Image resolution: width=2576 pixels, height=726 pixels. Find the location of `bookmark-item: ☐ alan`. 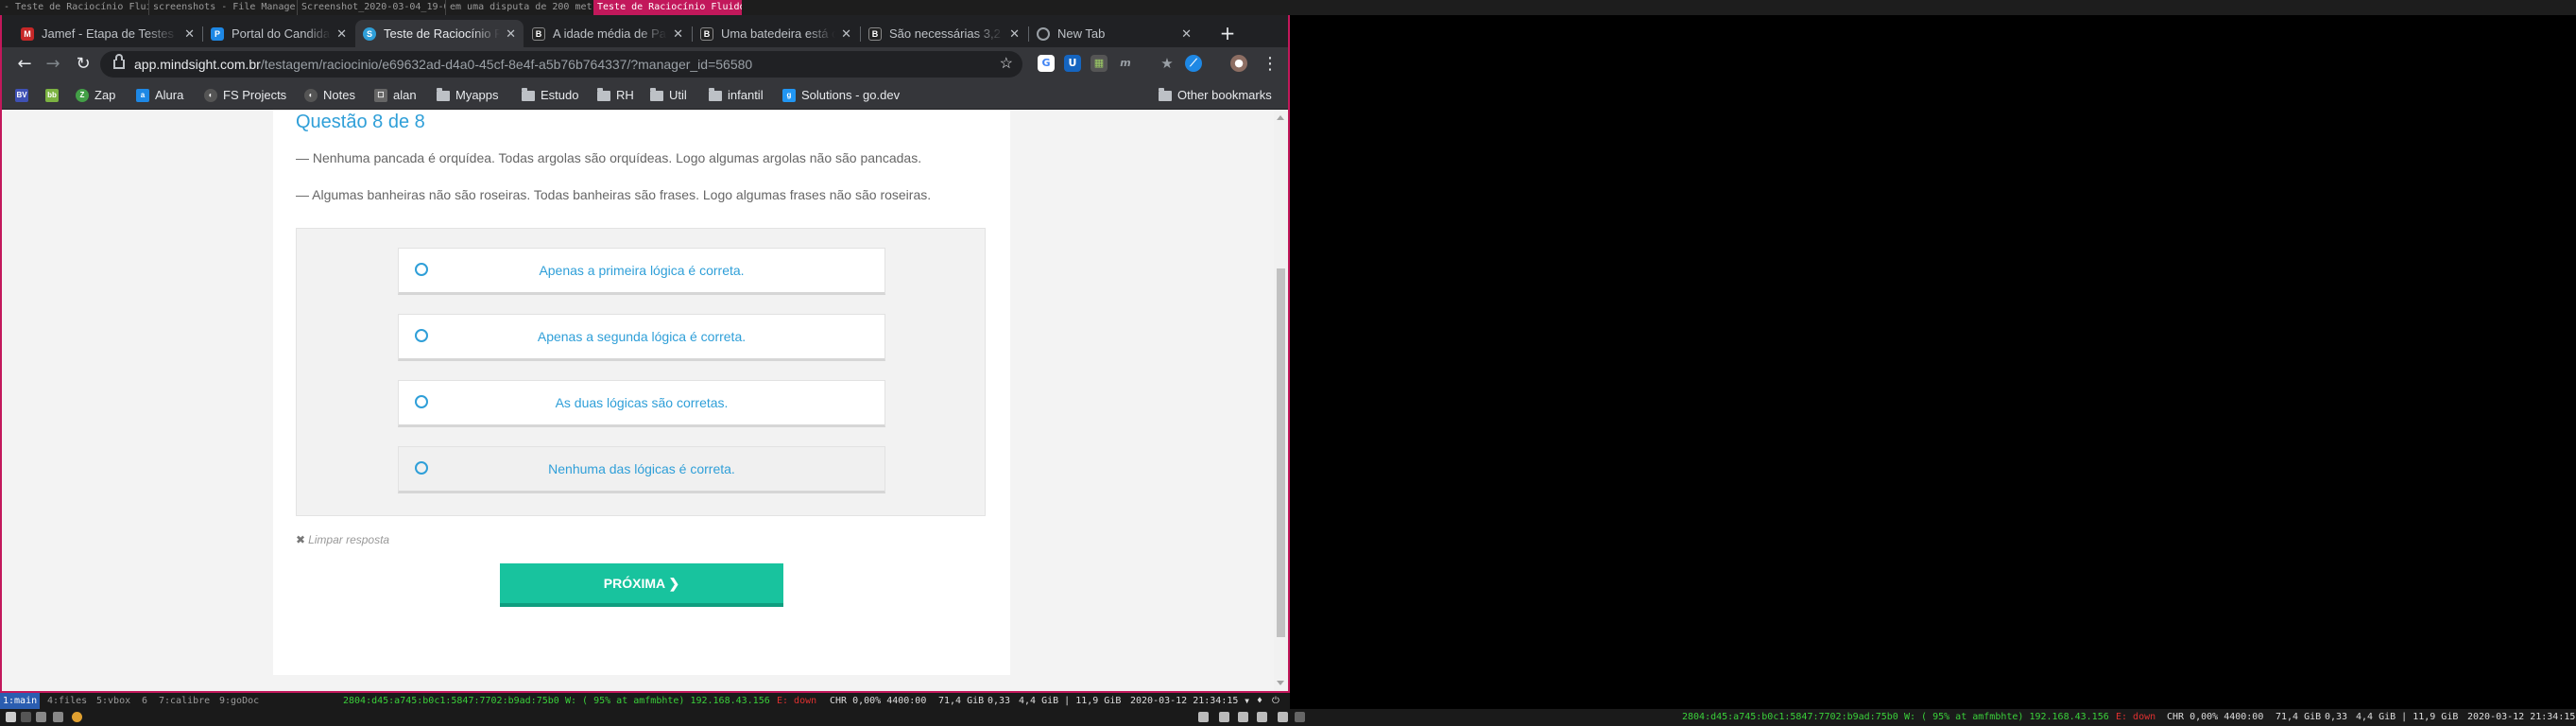

bookmark-item: ☐ alan is located at coordinates (395, 95).